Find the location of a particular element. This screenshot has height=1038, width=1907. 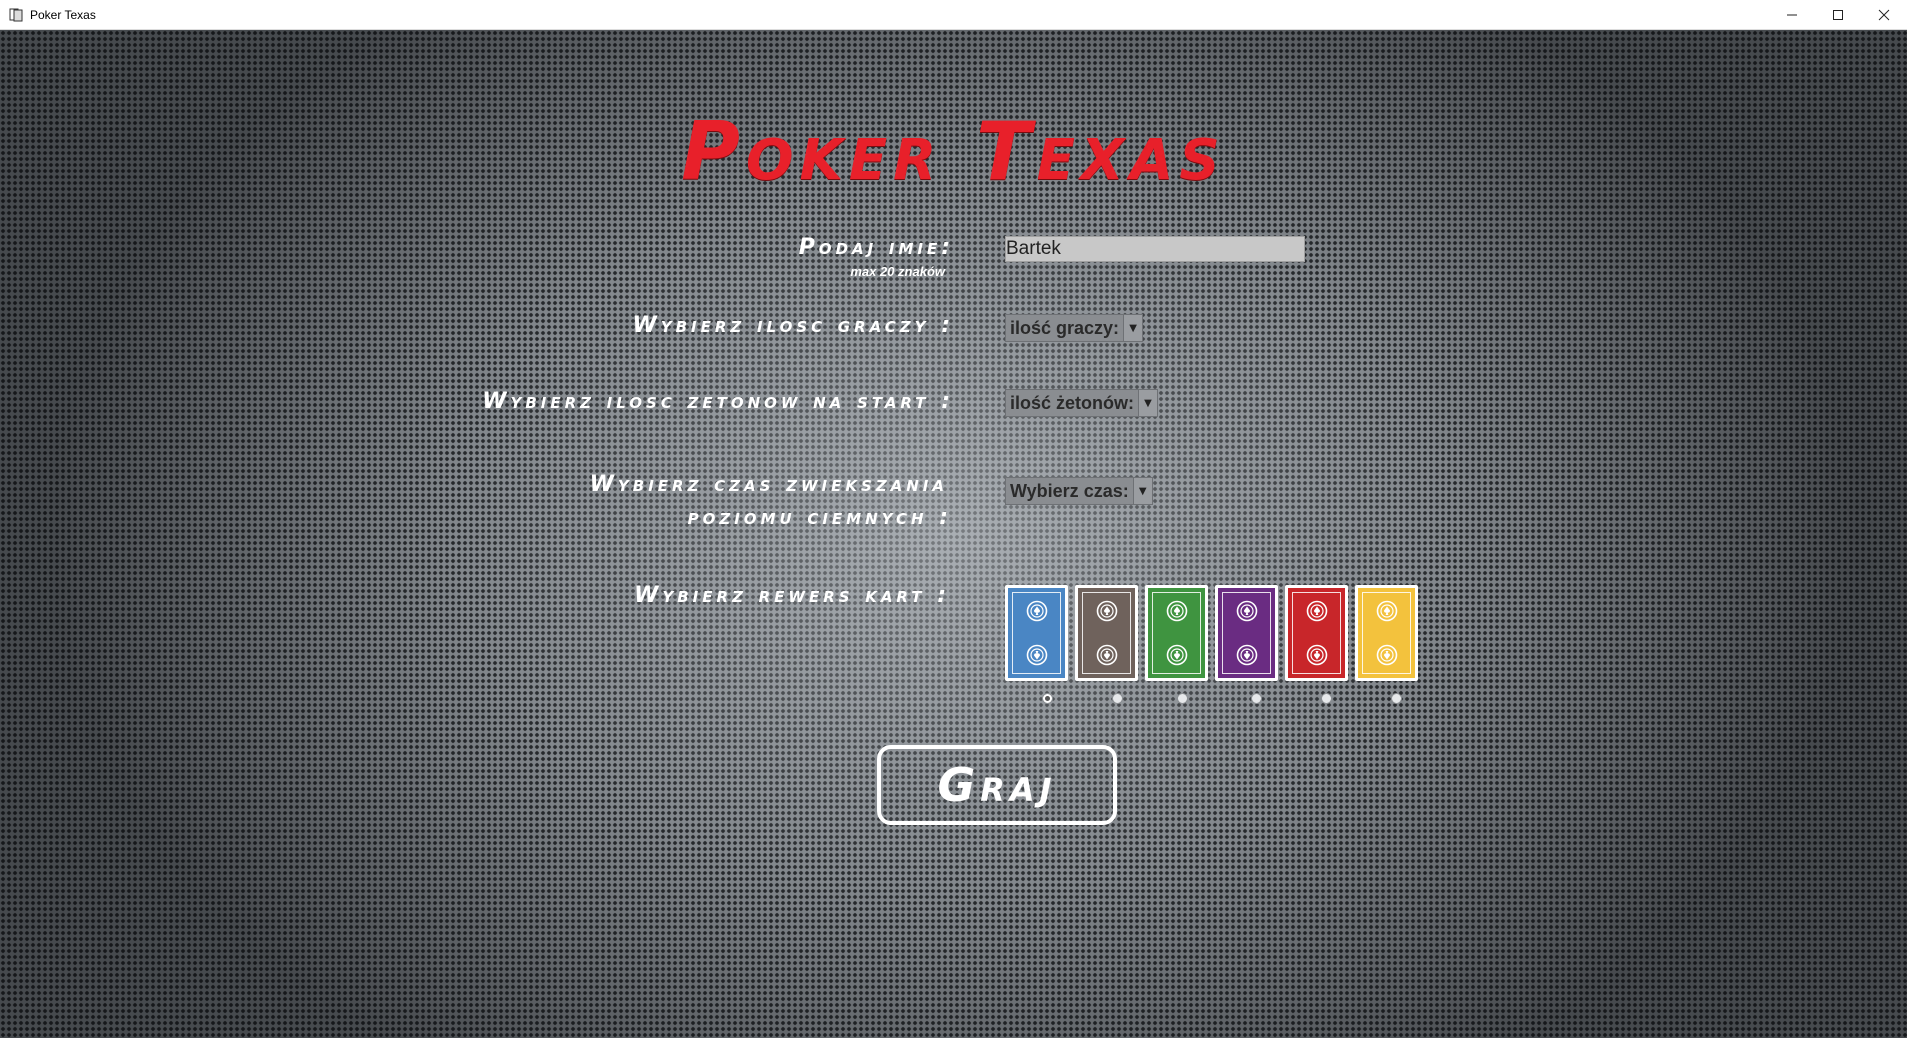

maximize-button is located at coordinates (1838, 14).